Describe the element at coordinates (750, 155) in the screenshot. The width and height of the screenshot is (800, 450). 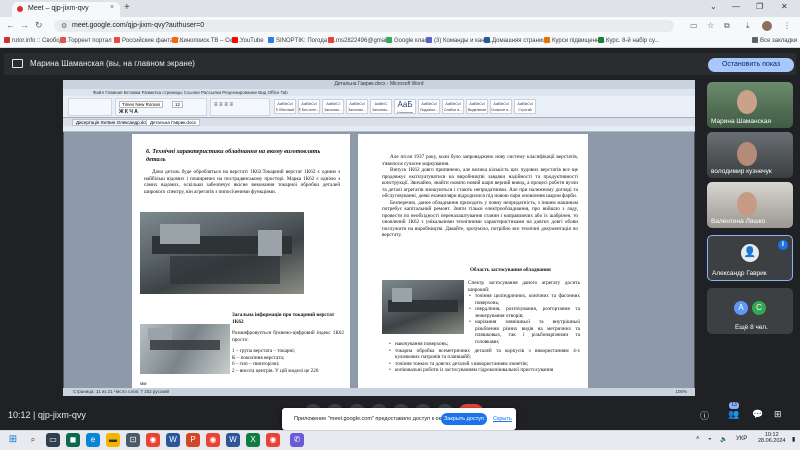
I see `participant-tile-2: володимир кузнечук` at that location.